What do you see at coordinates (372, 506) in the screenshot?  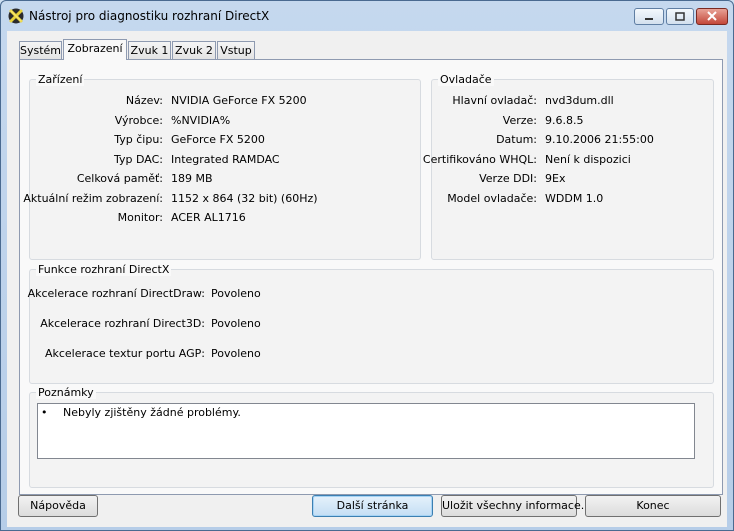 I see `next-page-button: Další stránka` at bounding box center [372, 506].